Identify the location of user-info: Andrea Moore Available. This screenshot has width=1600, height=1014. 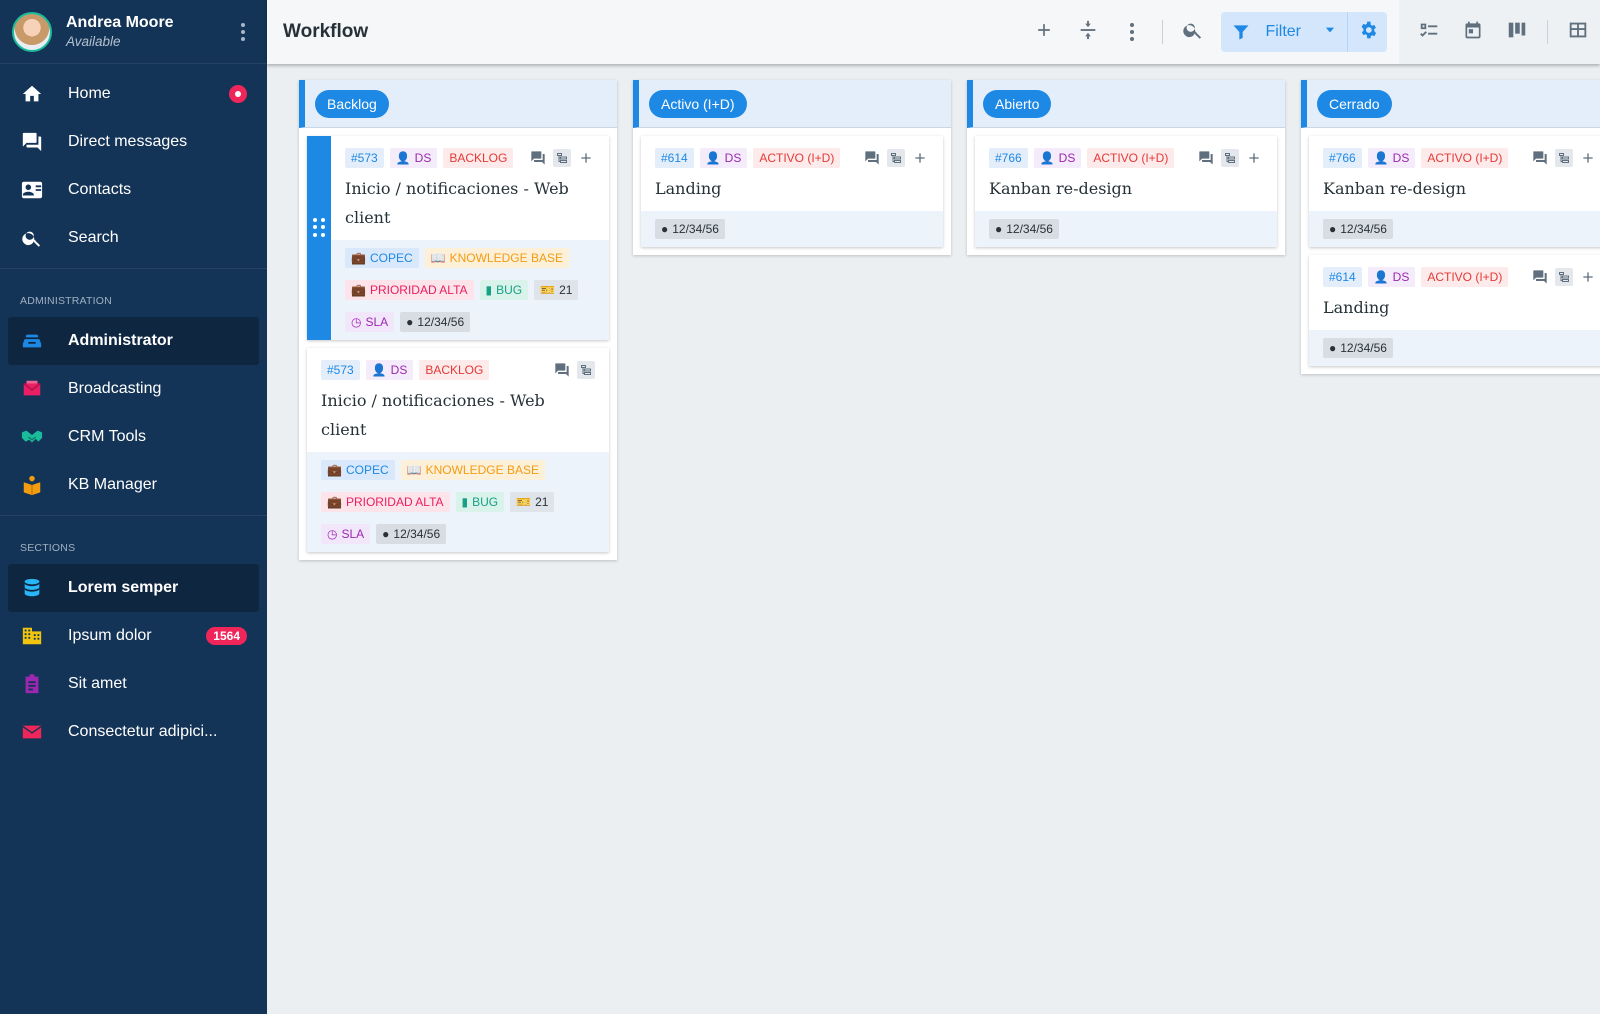
(120, 31).